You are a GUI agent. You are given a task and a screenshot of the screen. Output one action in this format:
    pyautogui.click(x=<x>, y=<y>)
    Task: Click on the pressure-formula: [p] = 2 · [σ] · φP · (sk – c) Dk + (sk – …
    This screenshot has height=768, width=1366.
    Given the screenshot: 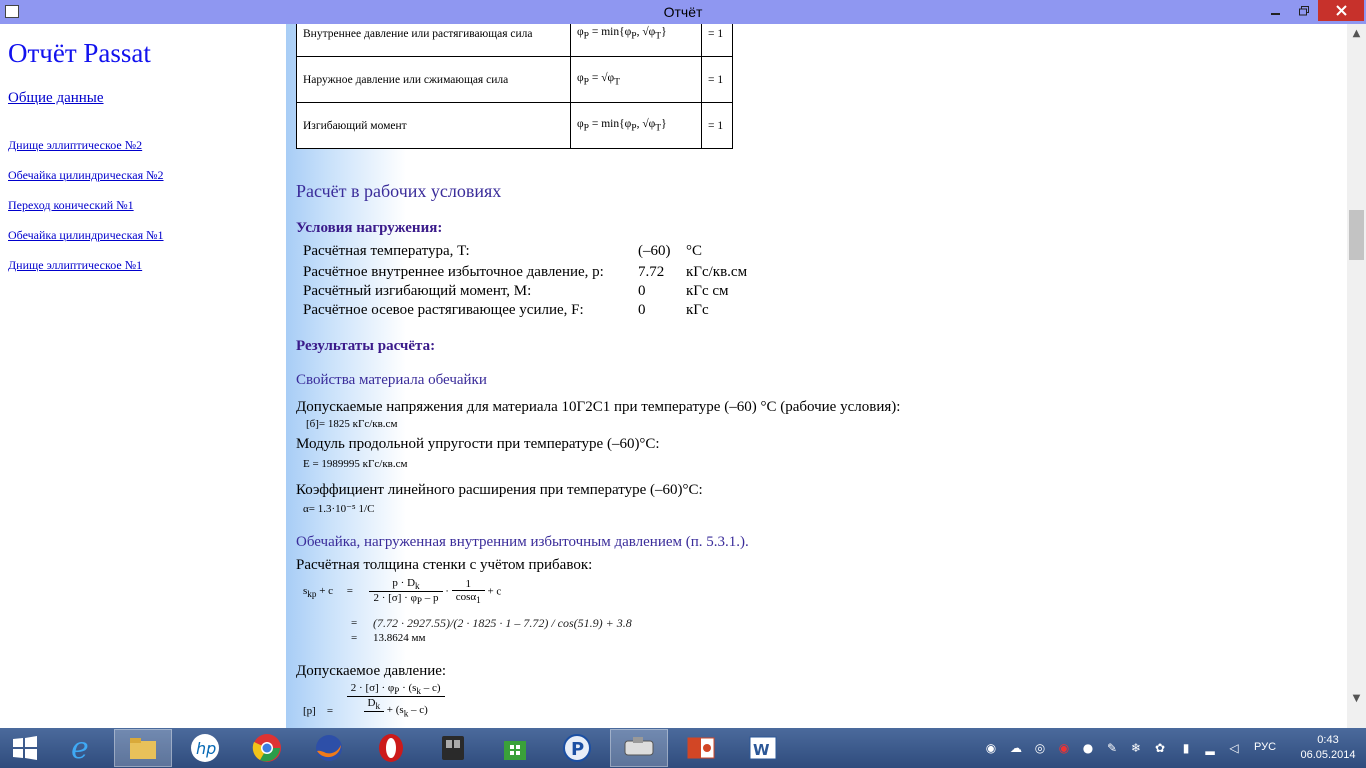 What is the action you would take?
    pyautogui.click(x=374, y=703)
    